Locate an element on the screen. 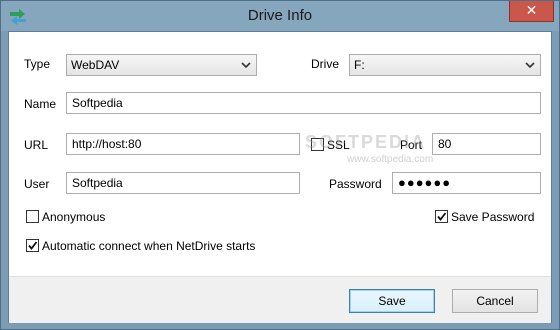  drive-select: F: is located at coordinates (445, 65).